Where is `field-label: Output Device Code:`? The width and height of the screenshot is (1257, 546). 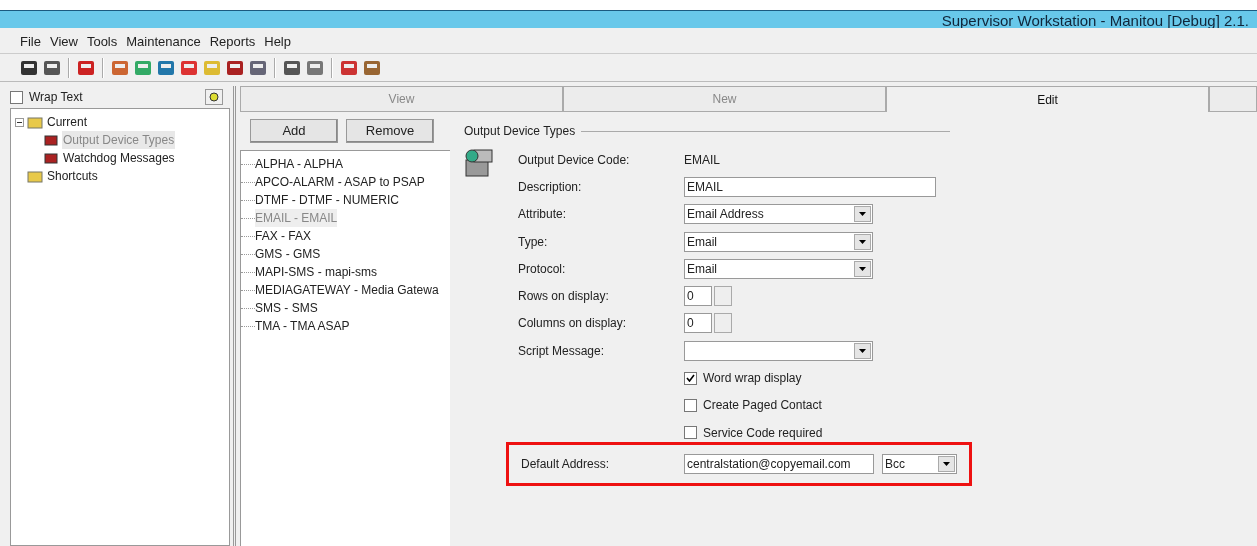 field-label: Output Device Code: is located at coordinates (574, 160).